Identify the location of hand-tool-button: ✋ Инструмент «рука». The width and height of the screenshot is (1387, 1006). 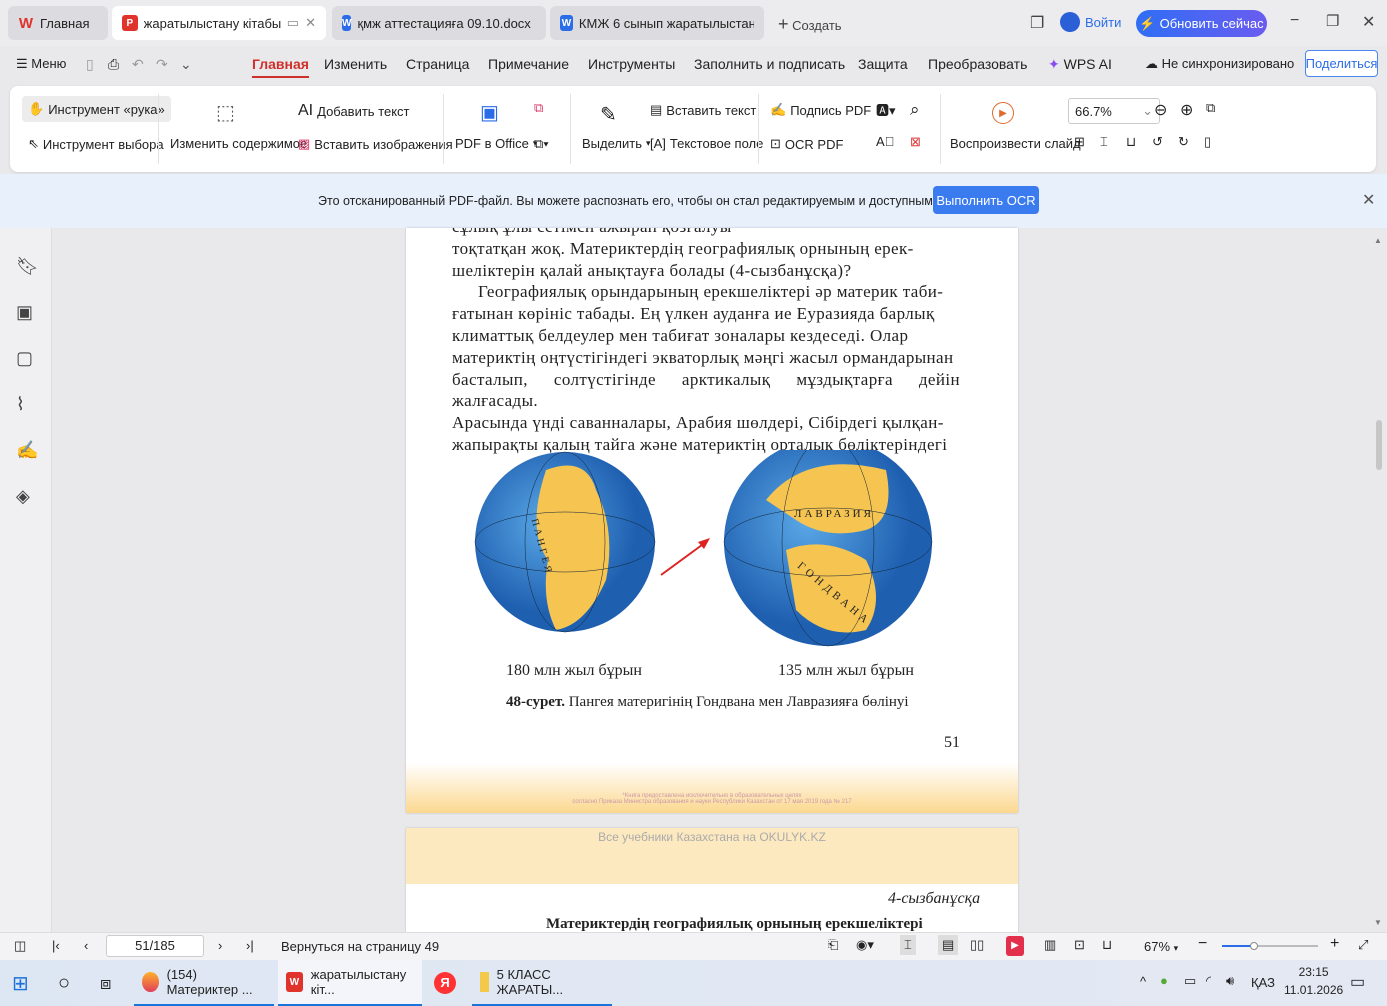
(96, 109).